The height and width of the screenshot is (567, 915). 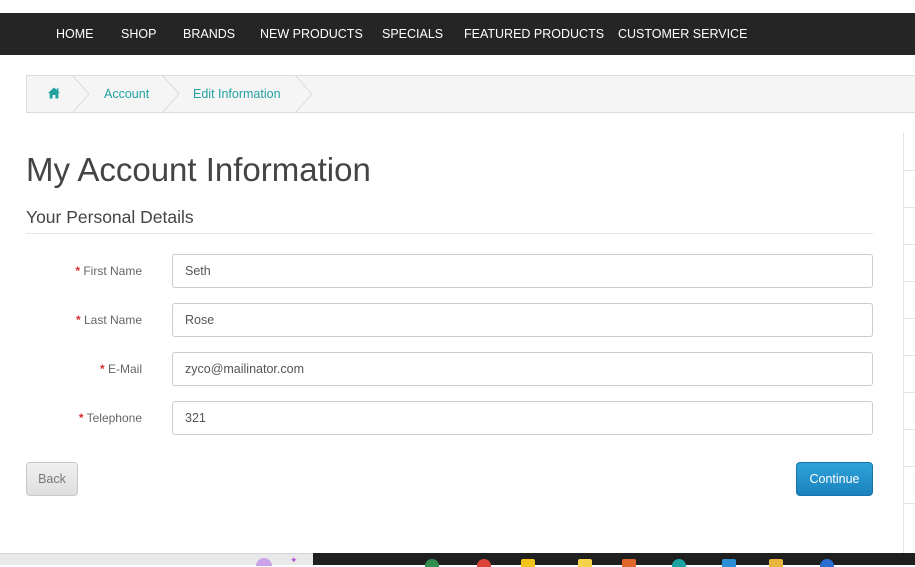 What do you see at coordinates (294, 560) in the screenshot?
I see `sparkle-icon: ✦` at bounding box center [294, 560].